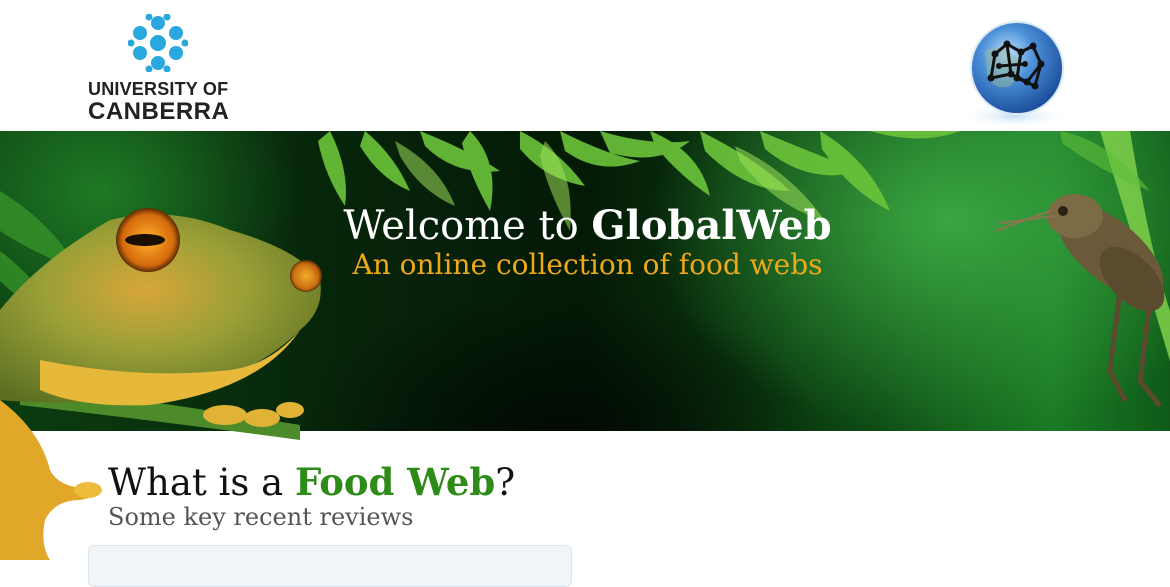  I want to click on site-name: GlobalWeb, so click(711, 225).